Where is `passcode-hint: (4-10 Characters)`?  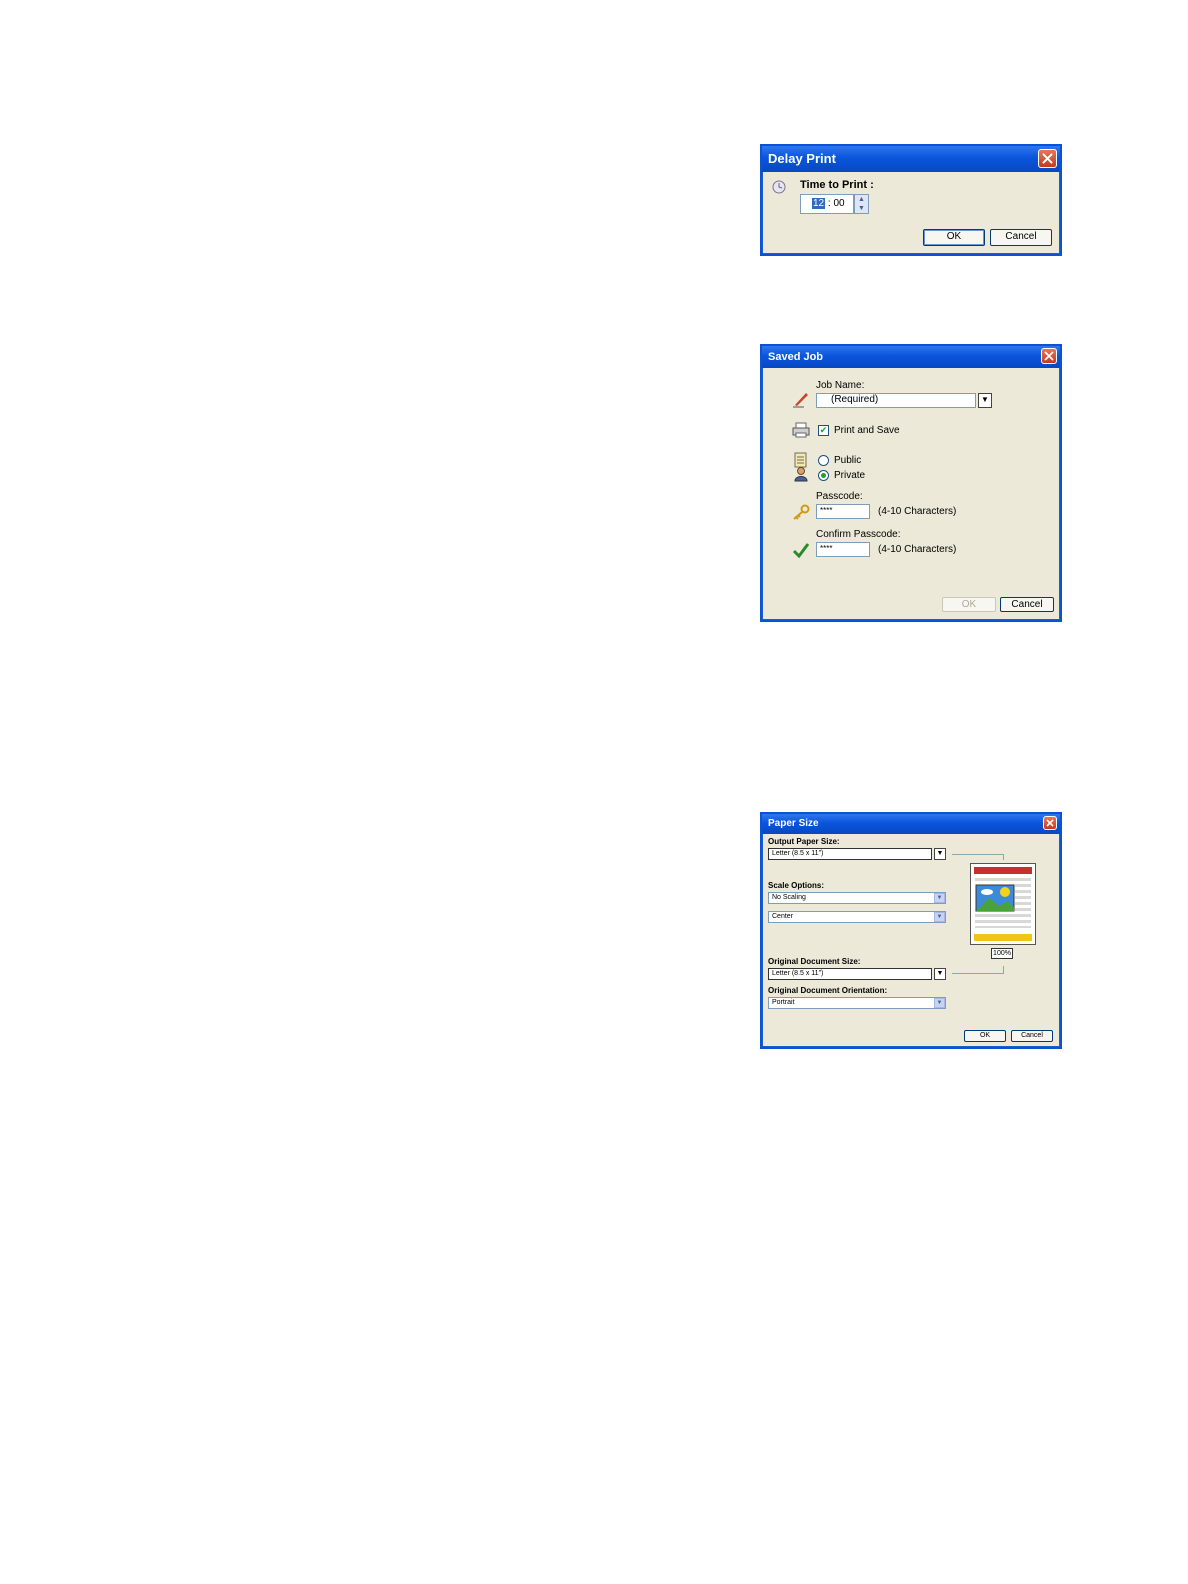 passcode-hint: (4-10 Characters) is located at coordinates (917, 511).